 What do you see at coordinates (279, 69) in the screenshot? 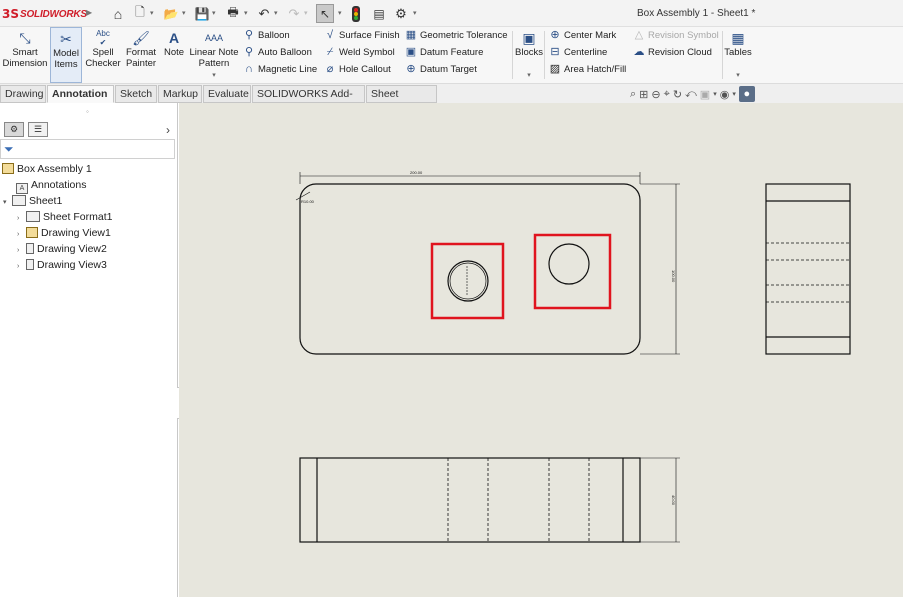
I see `magnetic-line-button: ∩ Magnetic Line` at bounding box center [279, 69].